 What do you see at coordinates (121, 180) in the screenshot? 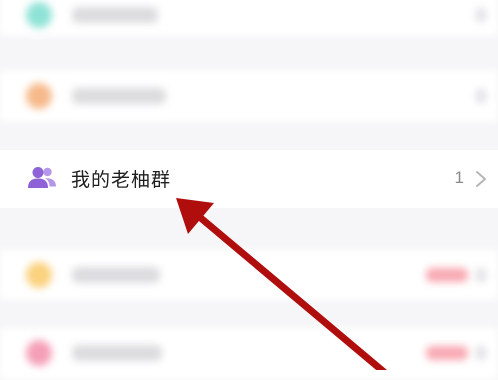
I see `group-label: 我的老柚群` at bounding box center [121, 180].